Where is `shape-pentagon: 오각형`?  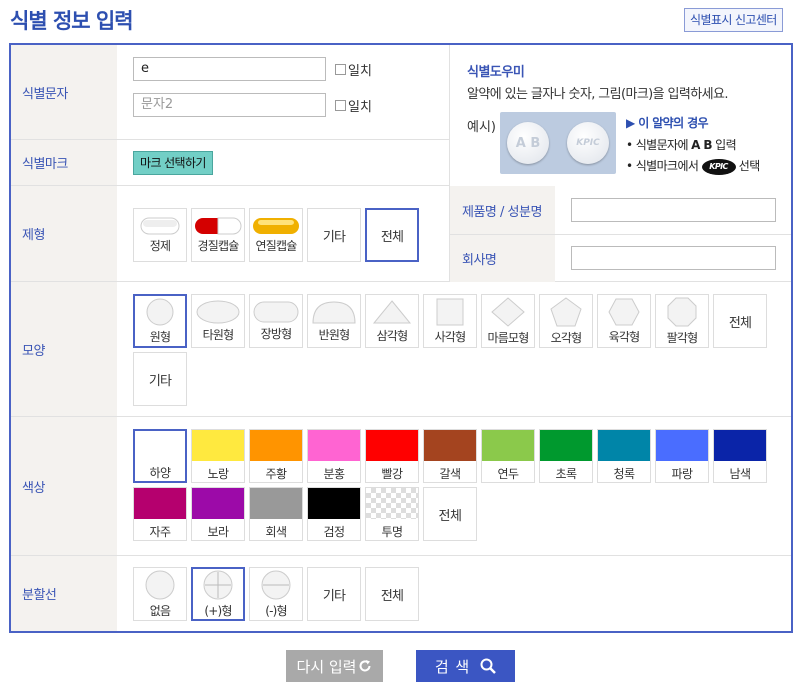
shape-pentagon: 오각형 is located at coordinates (566, 321).